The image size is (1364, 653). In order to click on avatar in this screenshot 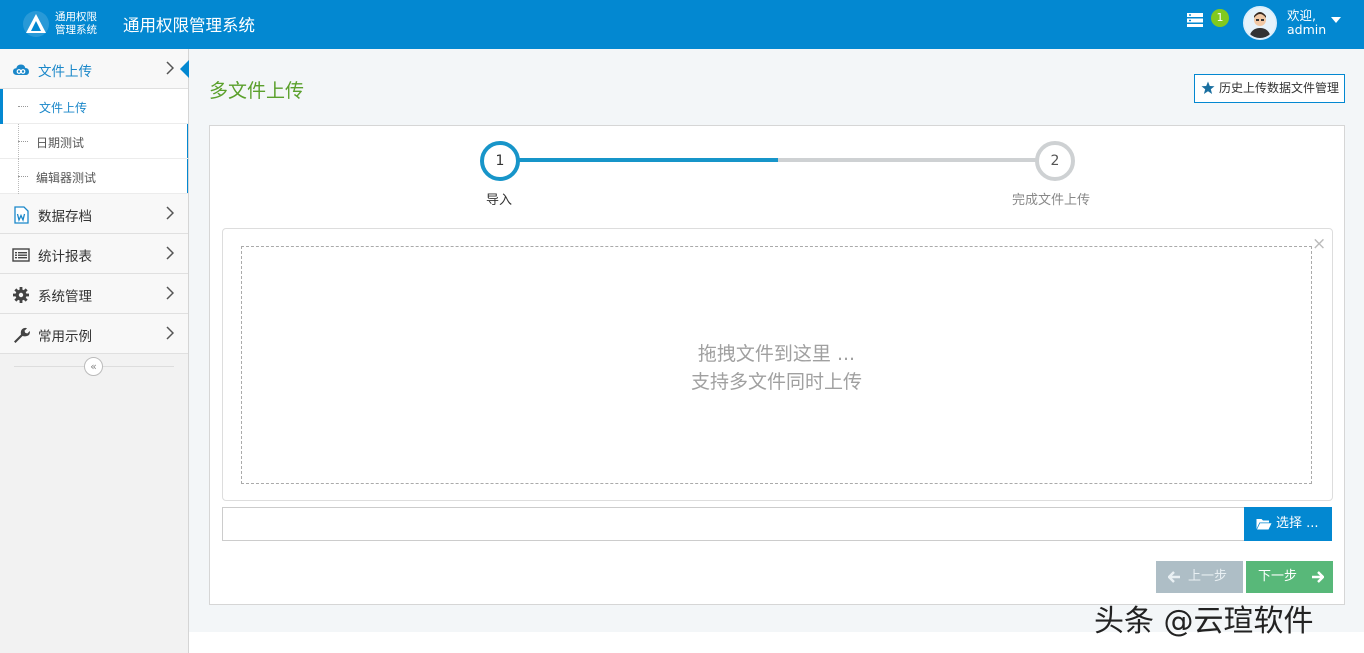, I will do `click(1260, 23)`.